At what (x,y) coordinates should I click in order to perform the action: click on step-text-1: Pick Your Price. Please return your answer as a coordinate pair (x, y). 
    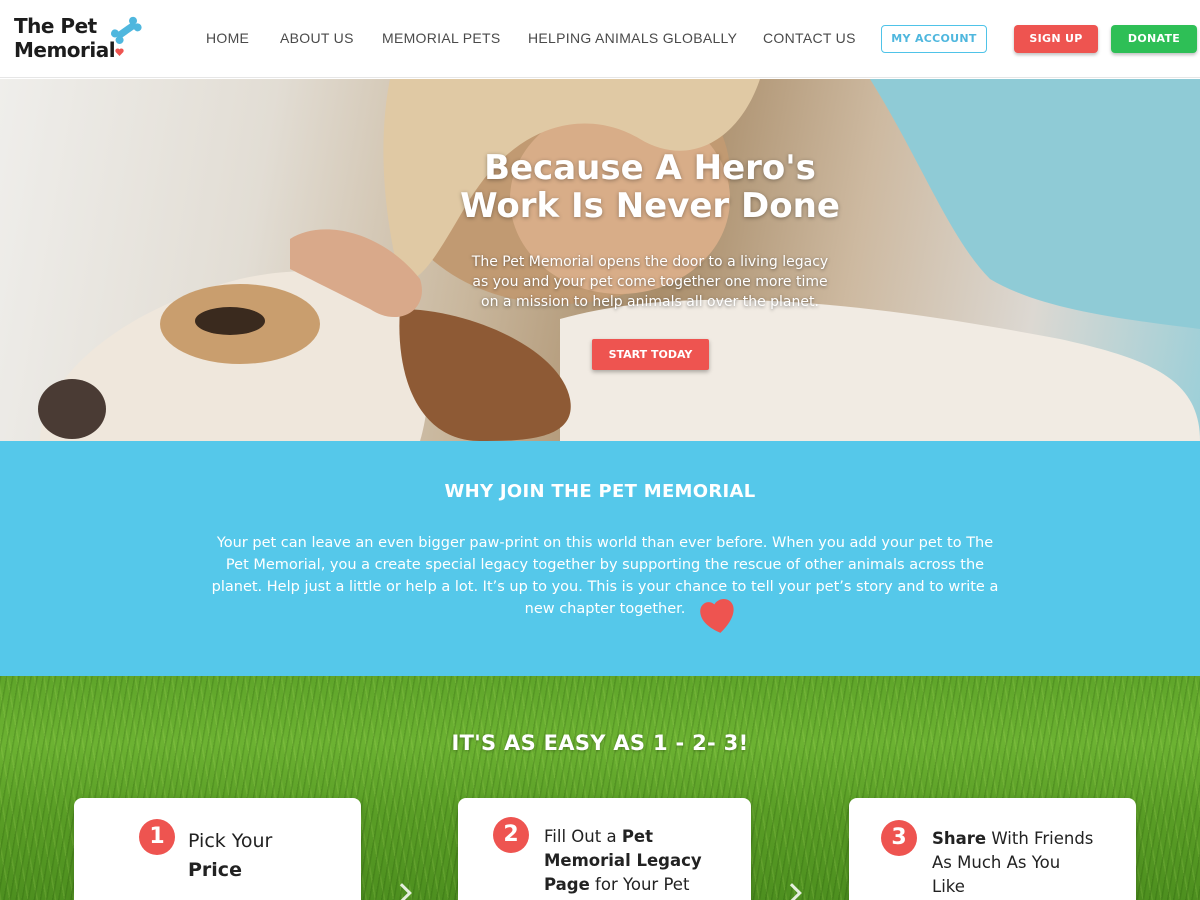
    Looking at the image, I should click on (230, 856).